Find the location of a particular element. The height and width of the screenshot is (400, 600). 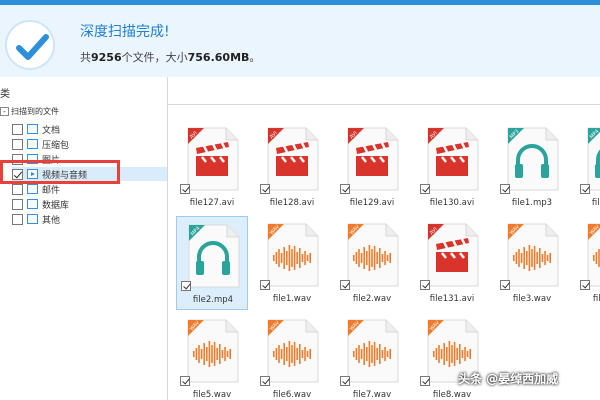

tree-item-6: 其他 is located at coordinates (89, 219).